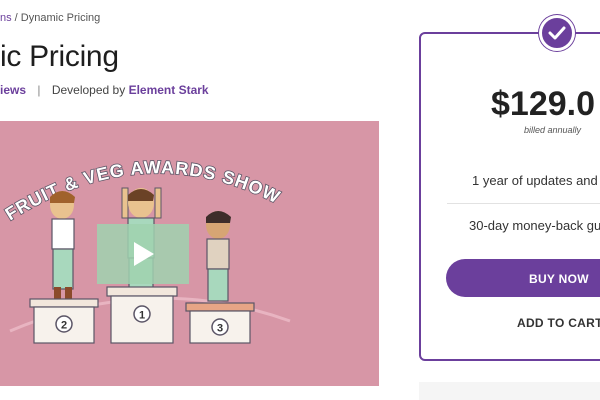 The width and height of the screenshot is (600, 400). What do you see at coordinates (13, 90) in the screenshot?
I see `reviews-link: iews` at bounding box center [13, 90].